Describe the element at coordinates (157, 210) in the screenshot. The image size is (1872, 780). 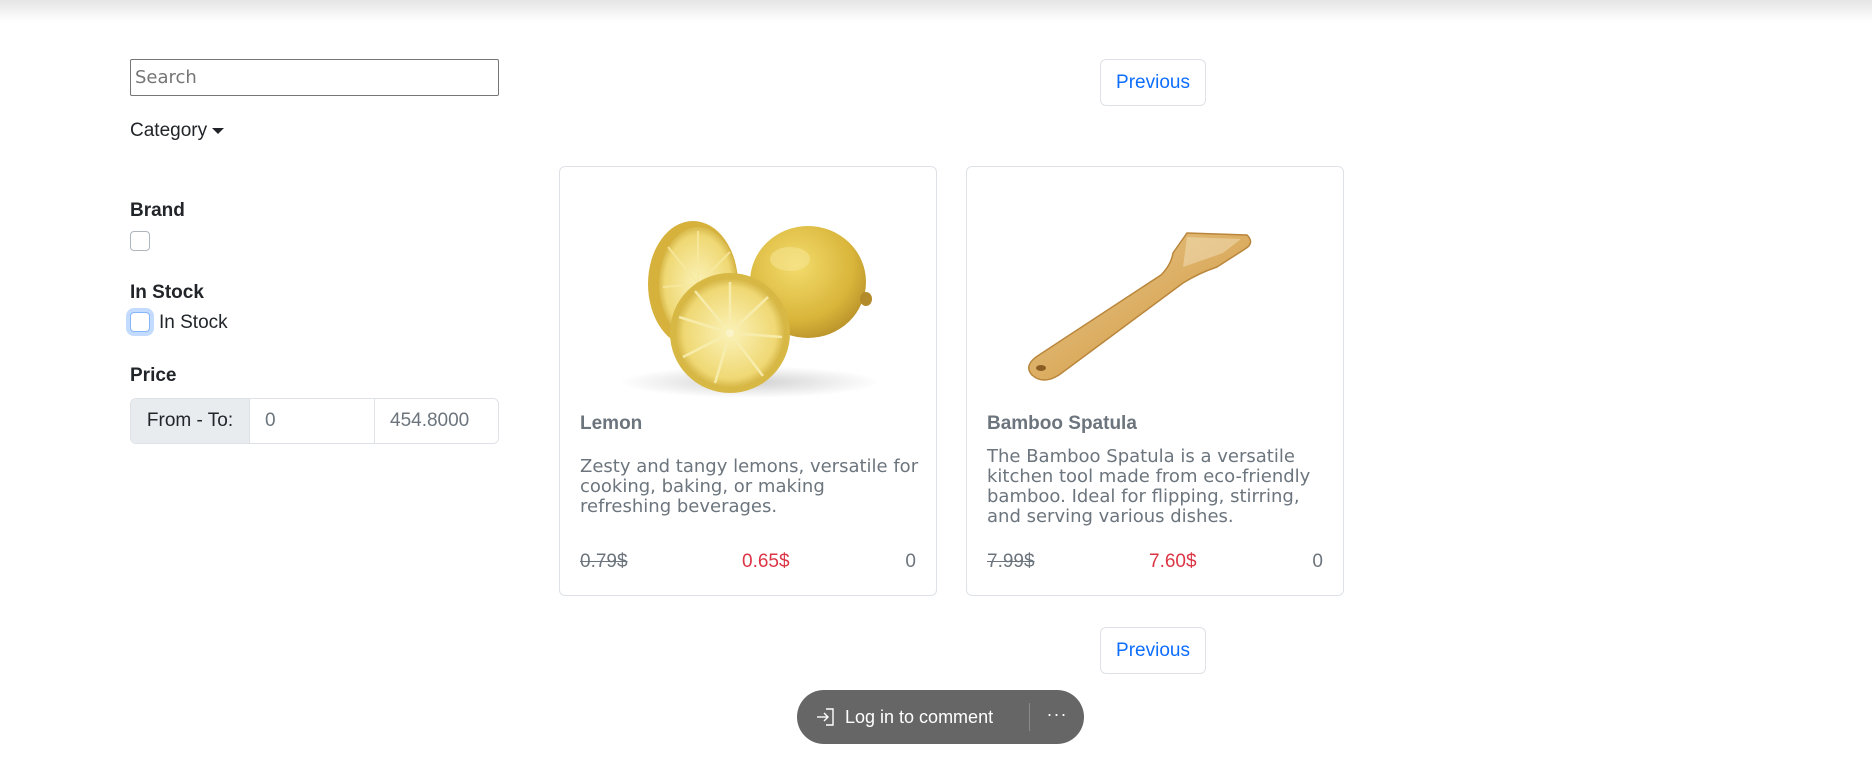
I see `brand-heading: Brand` at that location.